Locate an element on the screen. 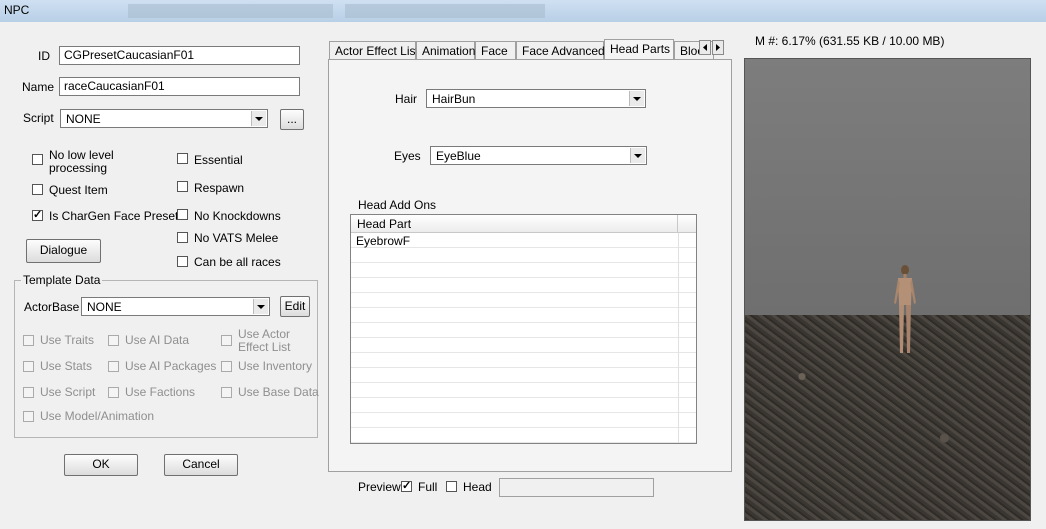  tab-scroll-right-icon is located at coordinates (718, 47).